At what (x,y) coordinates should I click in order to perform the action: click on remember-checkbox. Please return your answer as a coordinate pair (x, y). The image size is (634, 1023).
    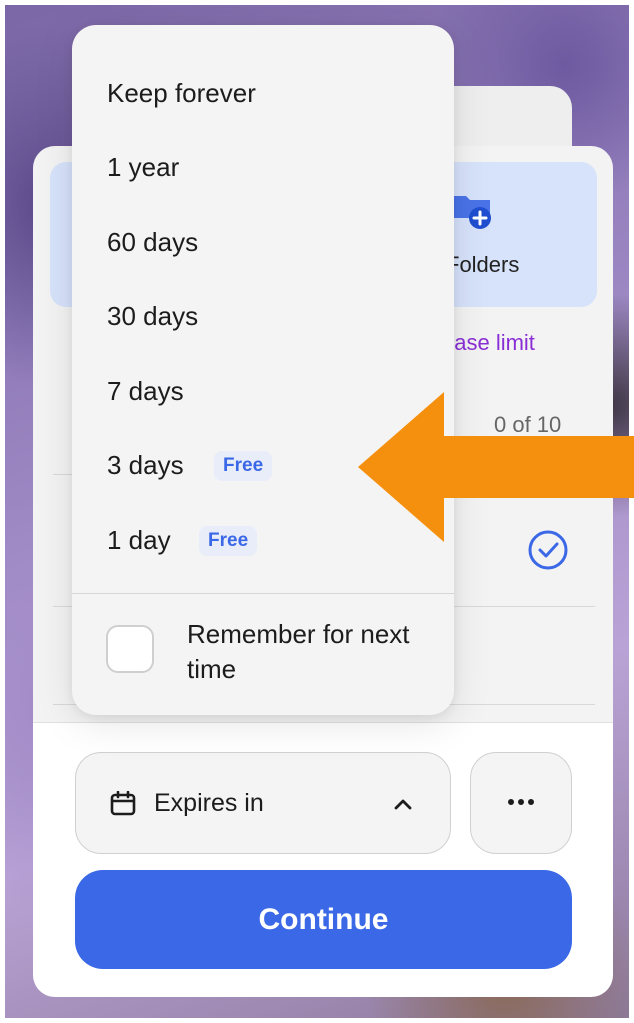
    Looking at the image, I should click on (130, 649).